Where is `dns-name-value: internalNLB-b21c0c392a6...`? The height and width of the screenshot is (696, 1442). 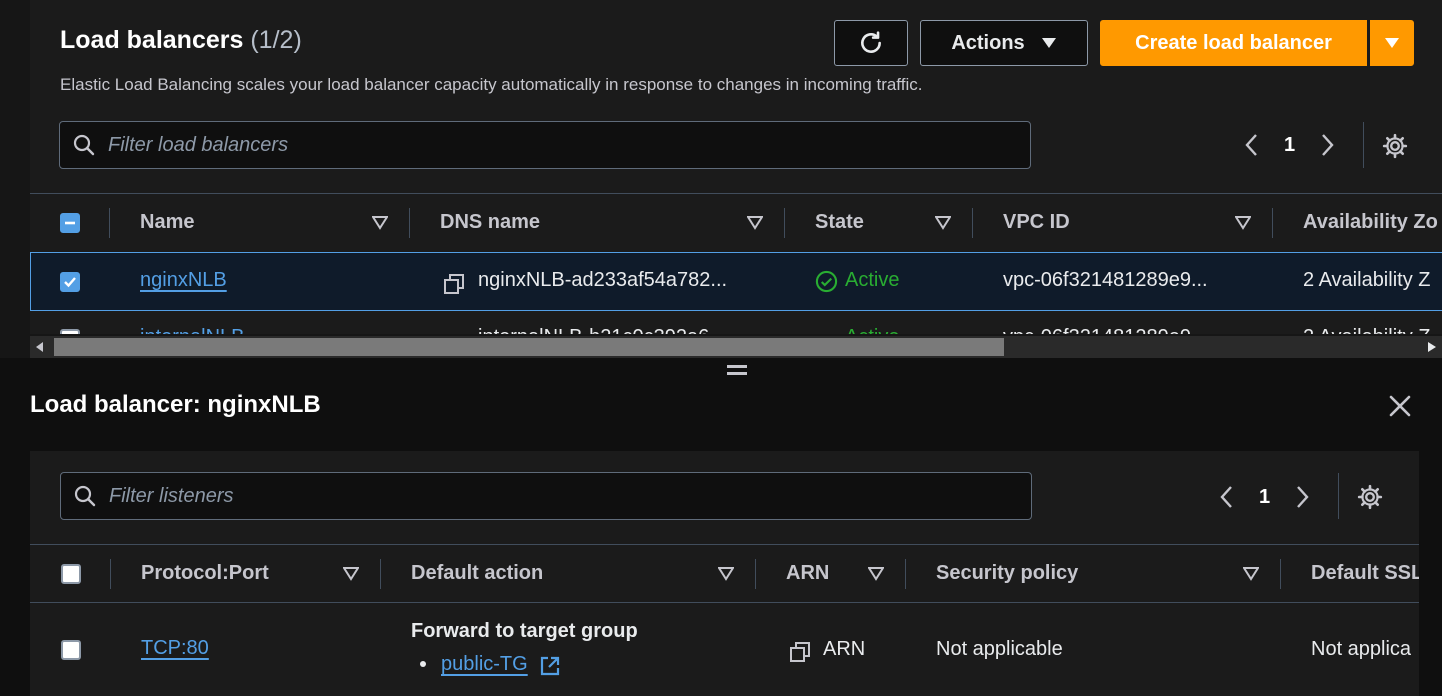
dns-name-value: internalNLB-b21c0c392a6... is located at coordinates (602, 330).